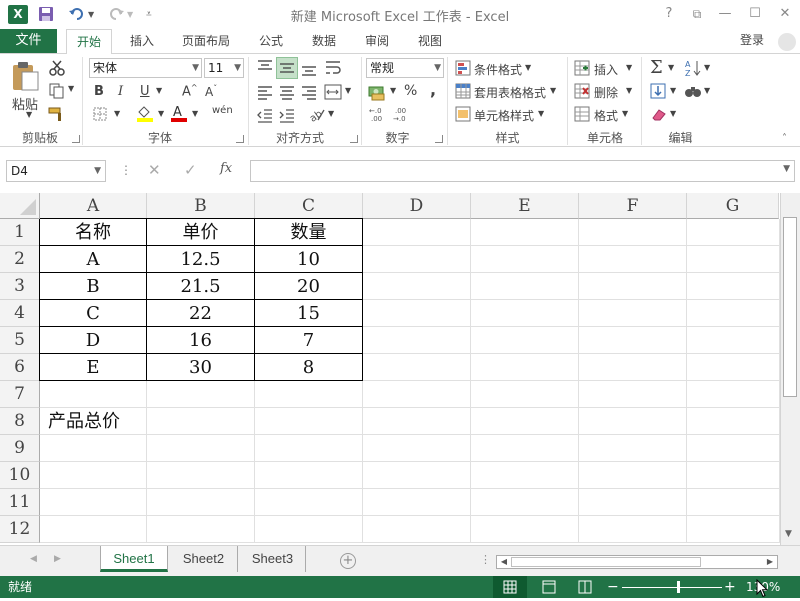  What do you see at coordinates (585, 587) in the screenshot?
I see `page-break-view-icon` at bounding box center [585, 587].